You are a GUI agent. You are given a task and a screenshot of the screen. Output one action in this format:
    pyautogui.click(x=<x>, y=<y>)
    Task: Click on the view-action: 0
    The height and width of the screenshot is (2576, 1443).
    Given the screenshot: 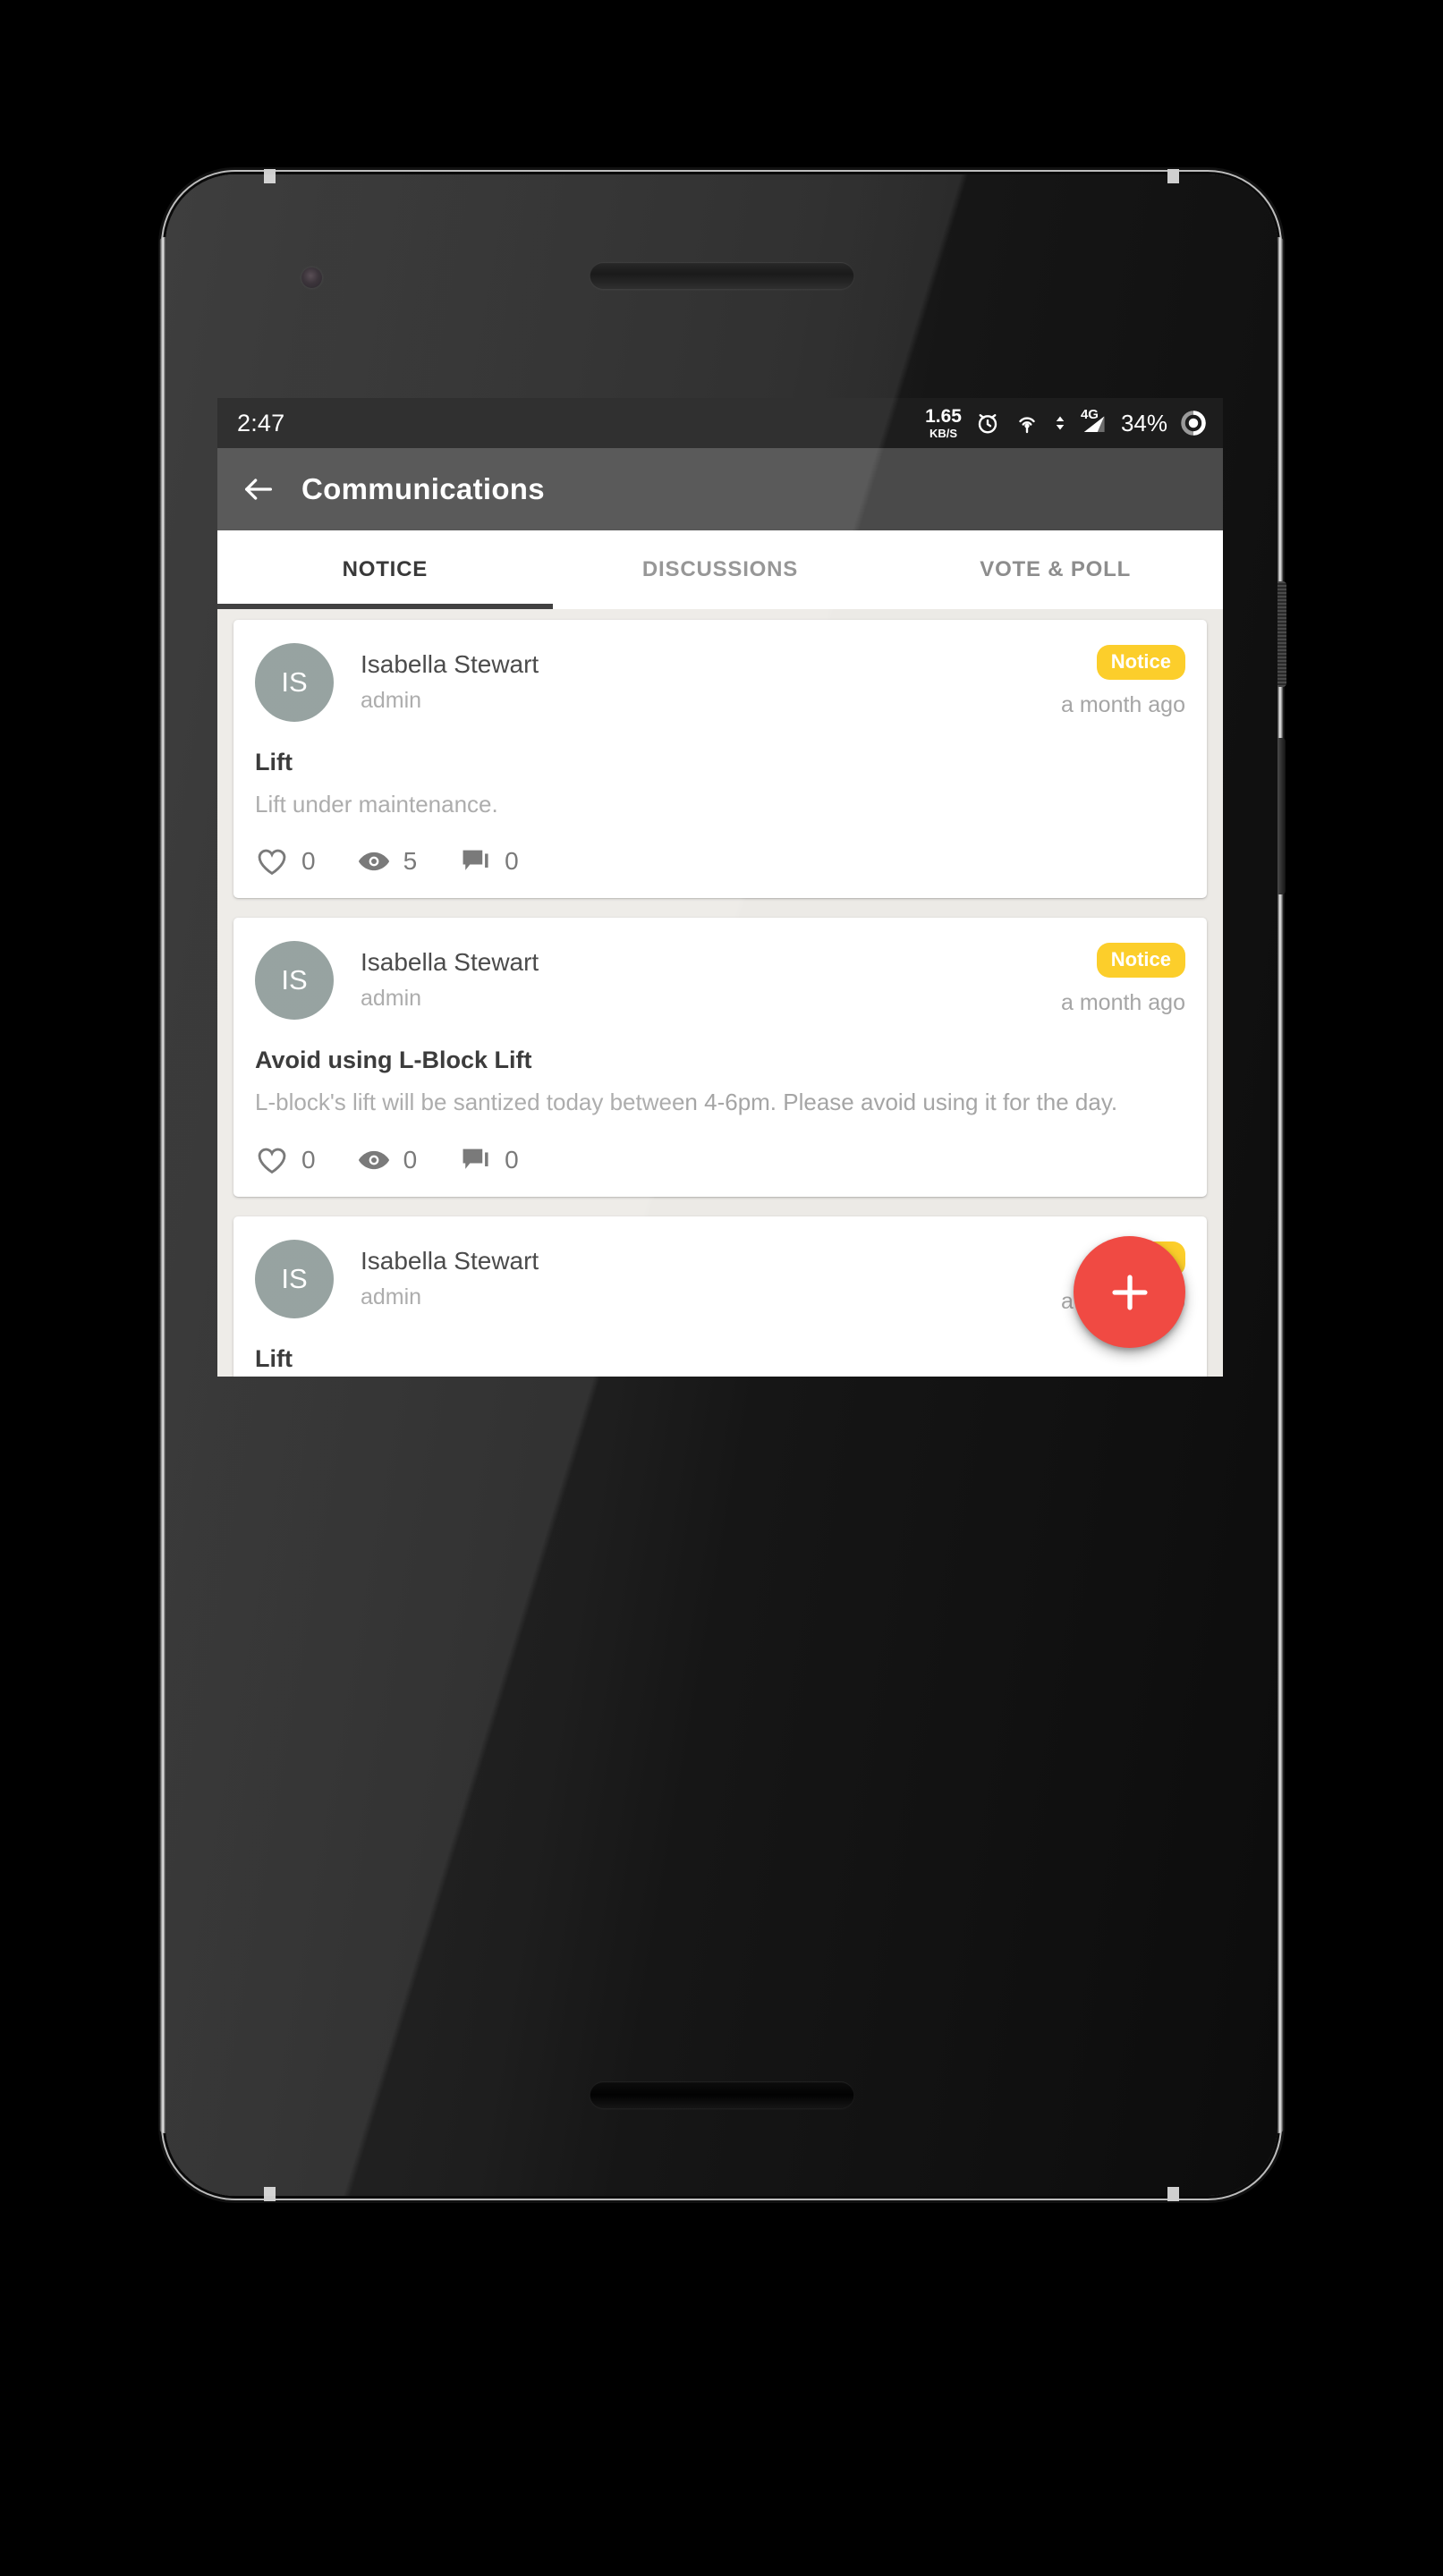 What is the action you would take?
    pyautogui.click(x=387, y=1160)
    